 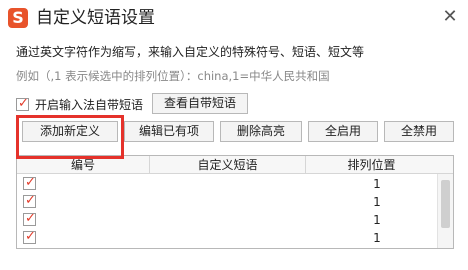 I want to click on enable-builtin-label: 开启输入法自带短语, so click(x=89, y=104).